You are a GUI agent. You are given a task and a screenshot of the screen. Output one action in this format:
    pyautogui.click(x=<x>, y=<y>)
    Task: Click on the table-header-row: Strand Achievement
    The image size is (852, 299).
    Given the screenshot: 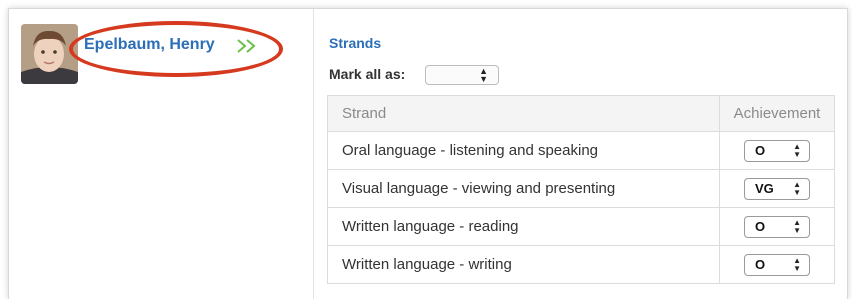 What is the action you would take?
    pyautogui.click(x=581, y=113)
    